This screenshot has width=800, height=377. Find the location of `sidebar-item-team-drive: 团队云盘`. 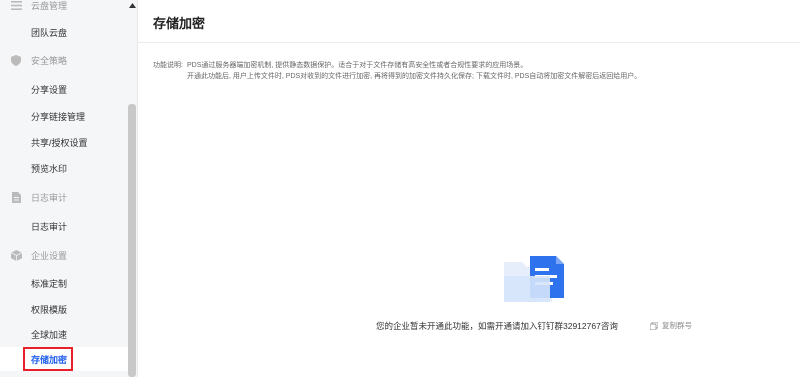

sidebar-item-team-drive: 团队云盘 is located at coordinates (64, 32).